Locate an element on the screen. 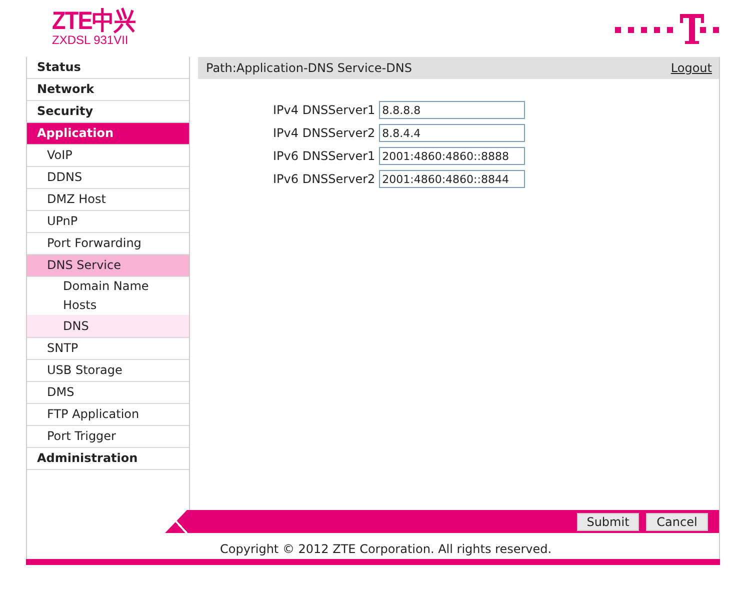 The width and height of the screenshot is (752, 589). field-label: IPv4 DNSServer2 is located at coordinates (324, 133).